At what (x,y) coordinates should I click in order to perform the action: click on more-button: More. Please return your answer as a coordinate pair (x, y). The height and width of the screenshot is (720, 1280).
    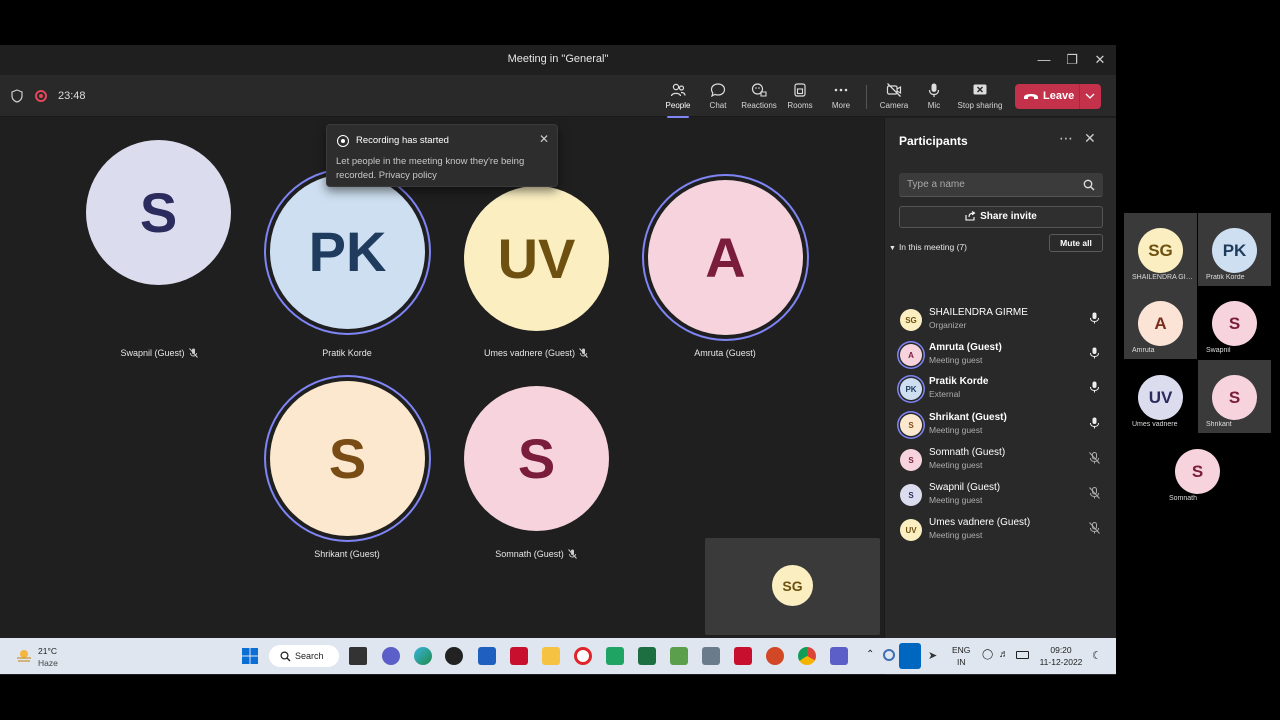
    Looking at the image, I should click on (841, 98).